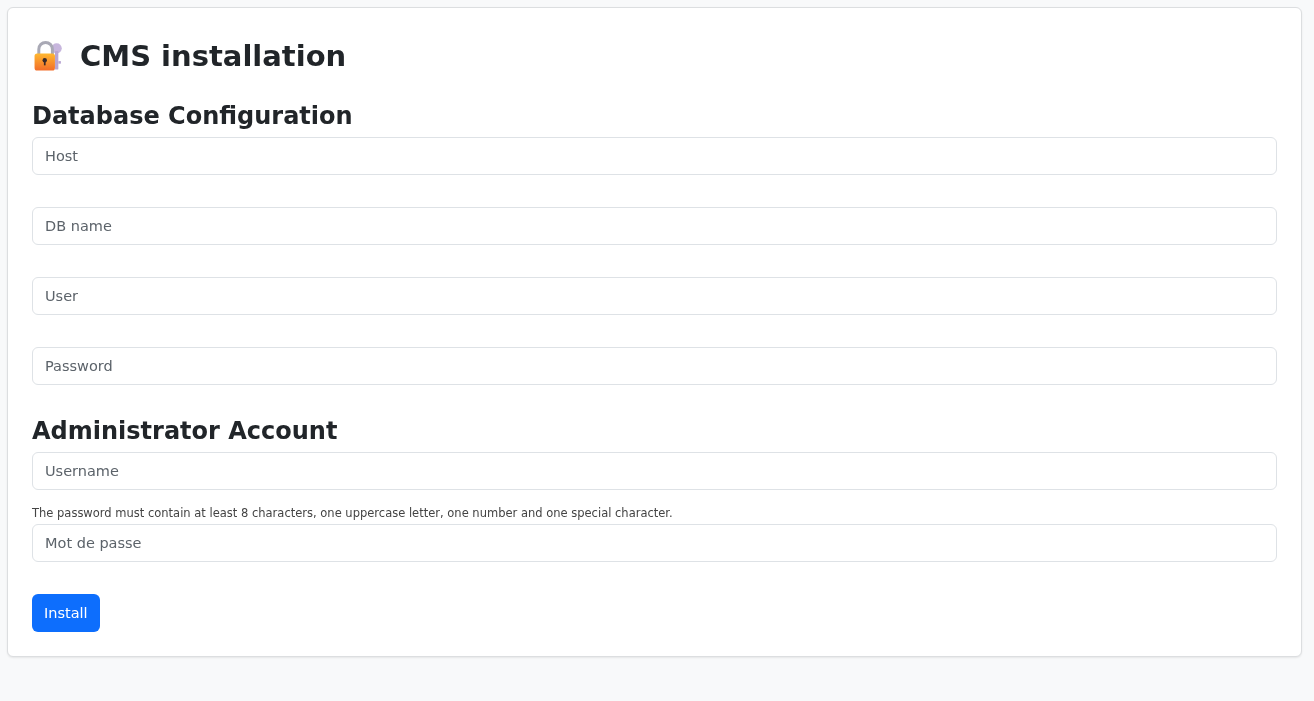  I want to click on input-field: Password, so click(654, 365).